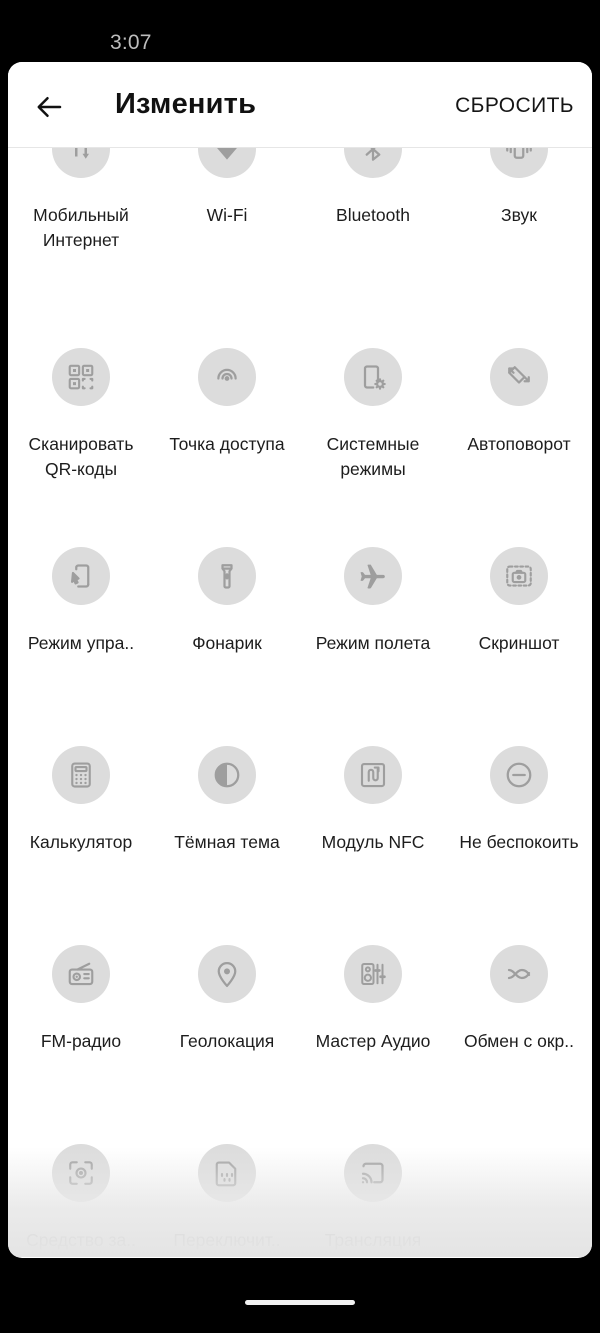 The height and width of the screenshot is (1333, 600). What do you see at coordinates (373, 1044) in the screenshot?
I see `quick-setting-tile: Мастер Аудио` at bounding box center [373, 1044].